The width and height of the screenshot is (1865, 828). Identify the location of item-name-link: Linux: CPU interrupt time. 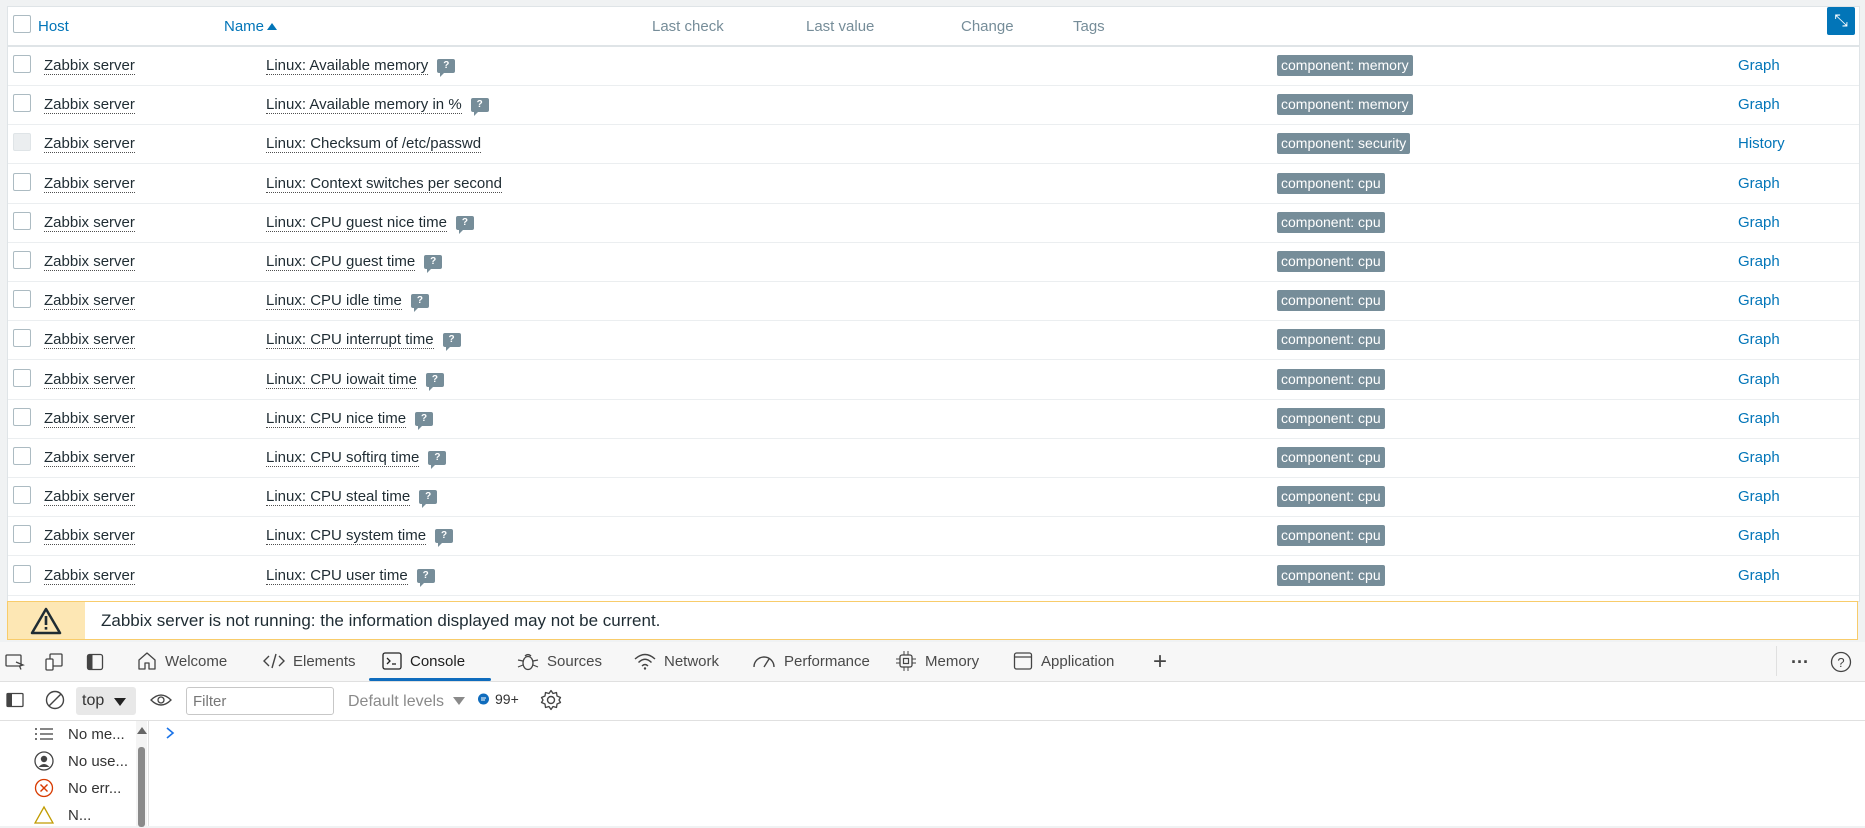
(350, 340).